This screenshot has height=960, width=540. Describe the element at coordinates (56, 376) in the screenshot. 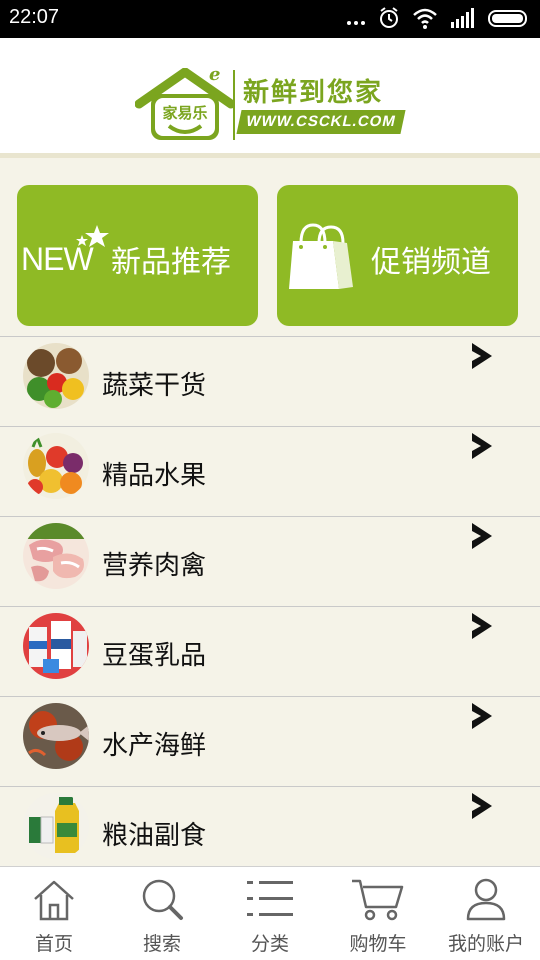

I see `vegetables-icon` at that location.